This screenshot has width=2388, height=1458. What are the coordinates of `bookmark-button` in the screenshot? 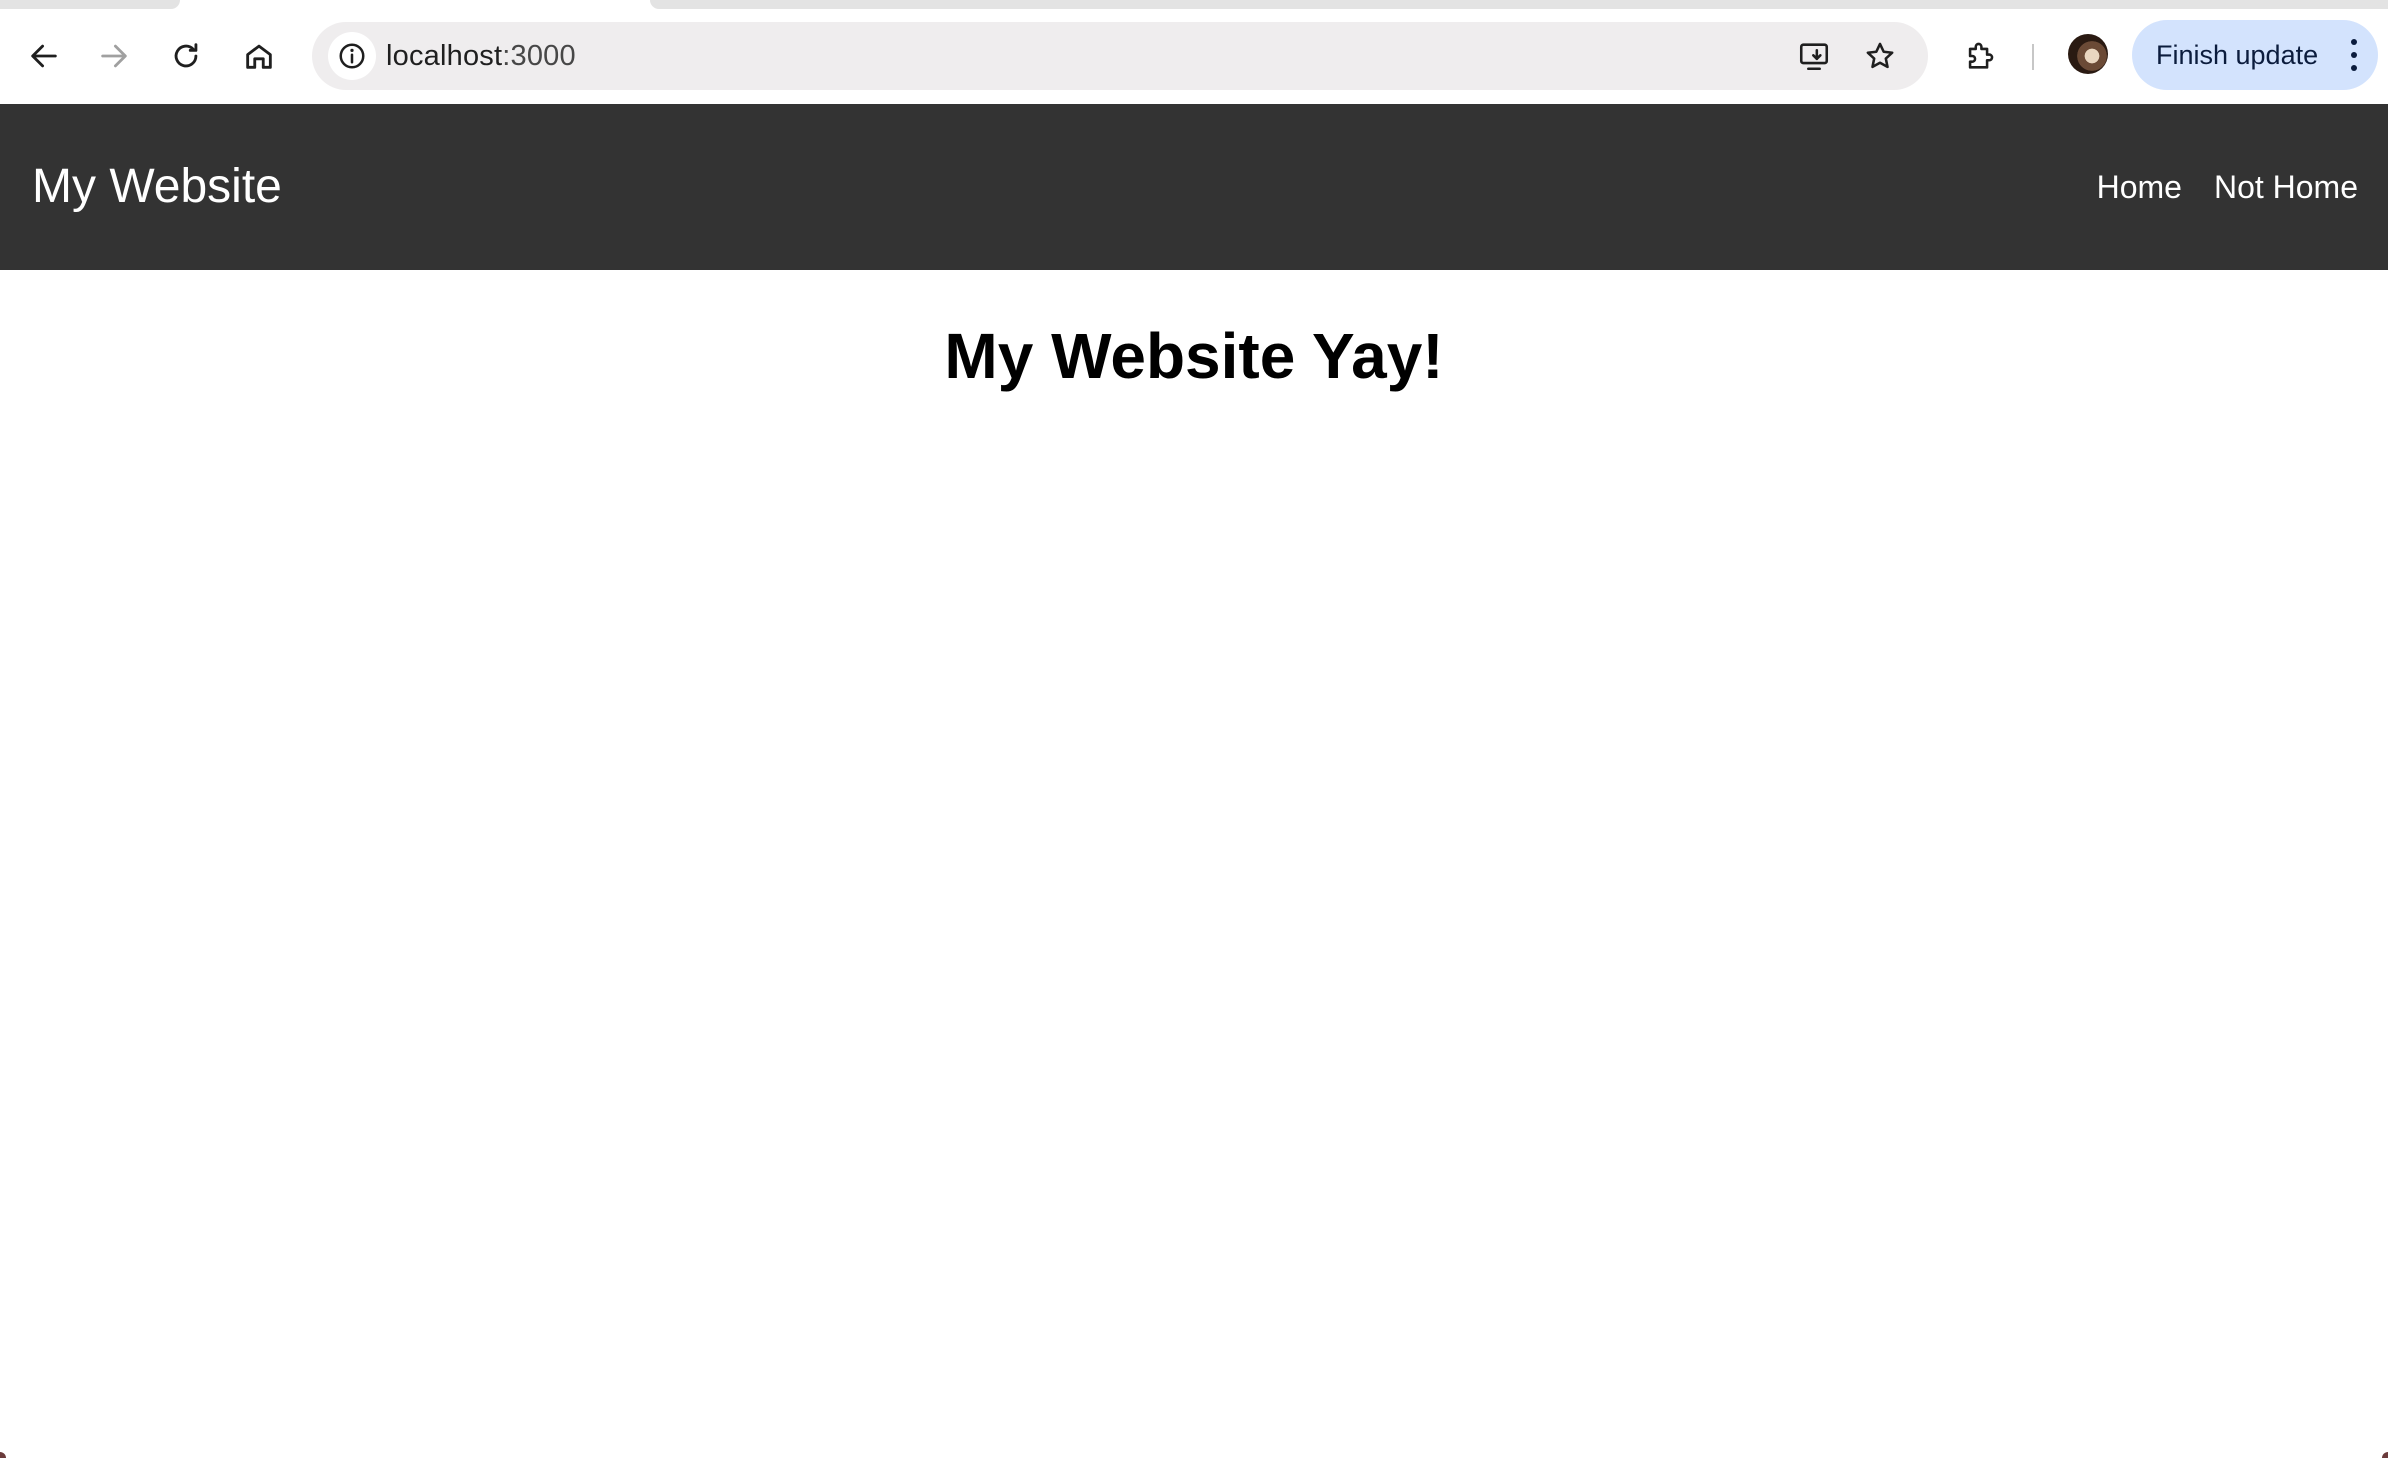 It's located at (1880, 56).